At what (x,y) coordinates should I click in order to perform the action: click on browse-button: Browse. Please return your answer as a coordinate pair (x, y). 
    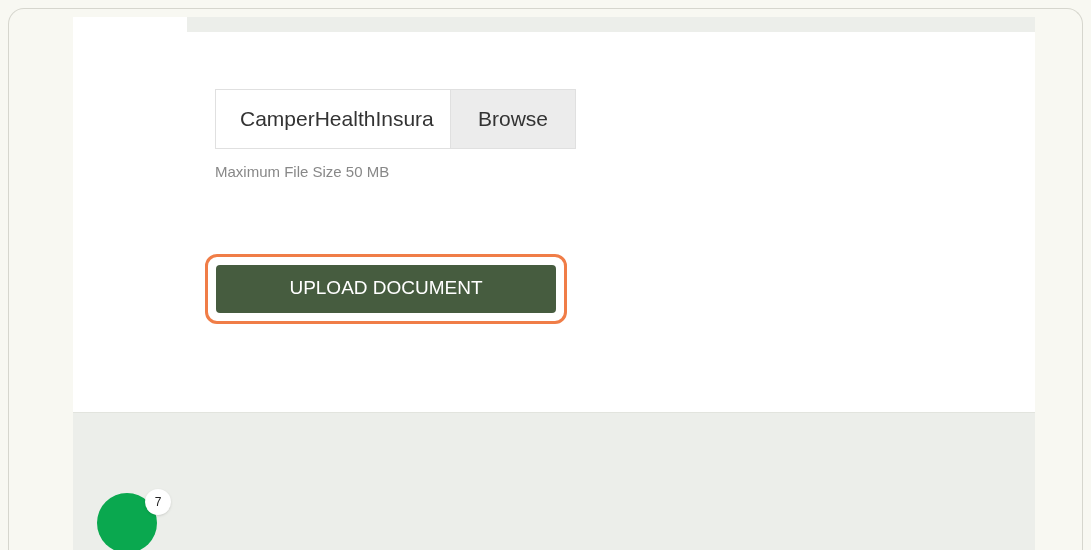
    Looking at the image, I should click on (512, 119).